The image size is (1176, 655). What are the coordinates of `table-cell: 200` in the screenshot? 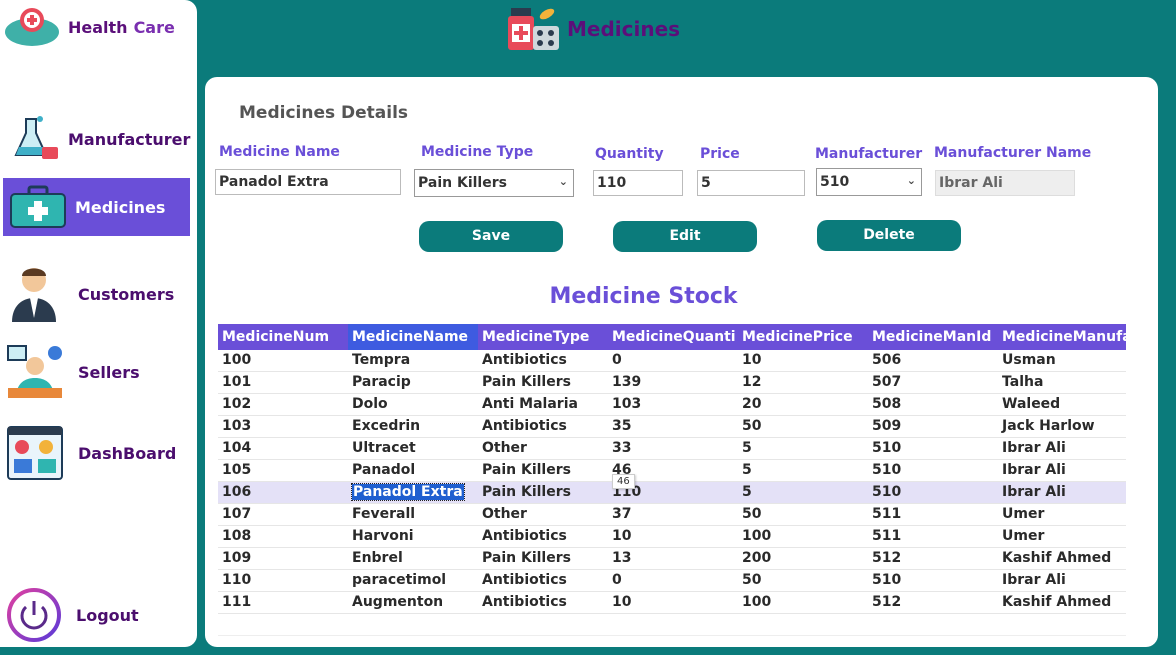 It's located at (803, 558).